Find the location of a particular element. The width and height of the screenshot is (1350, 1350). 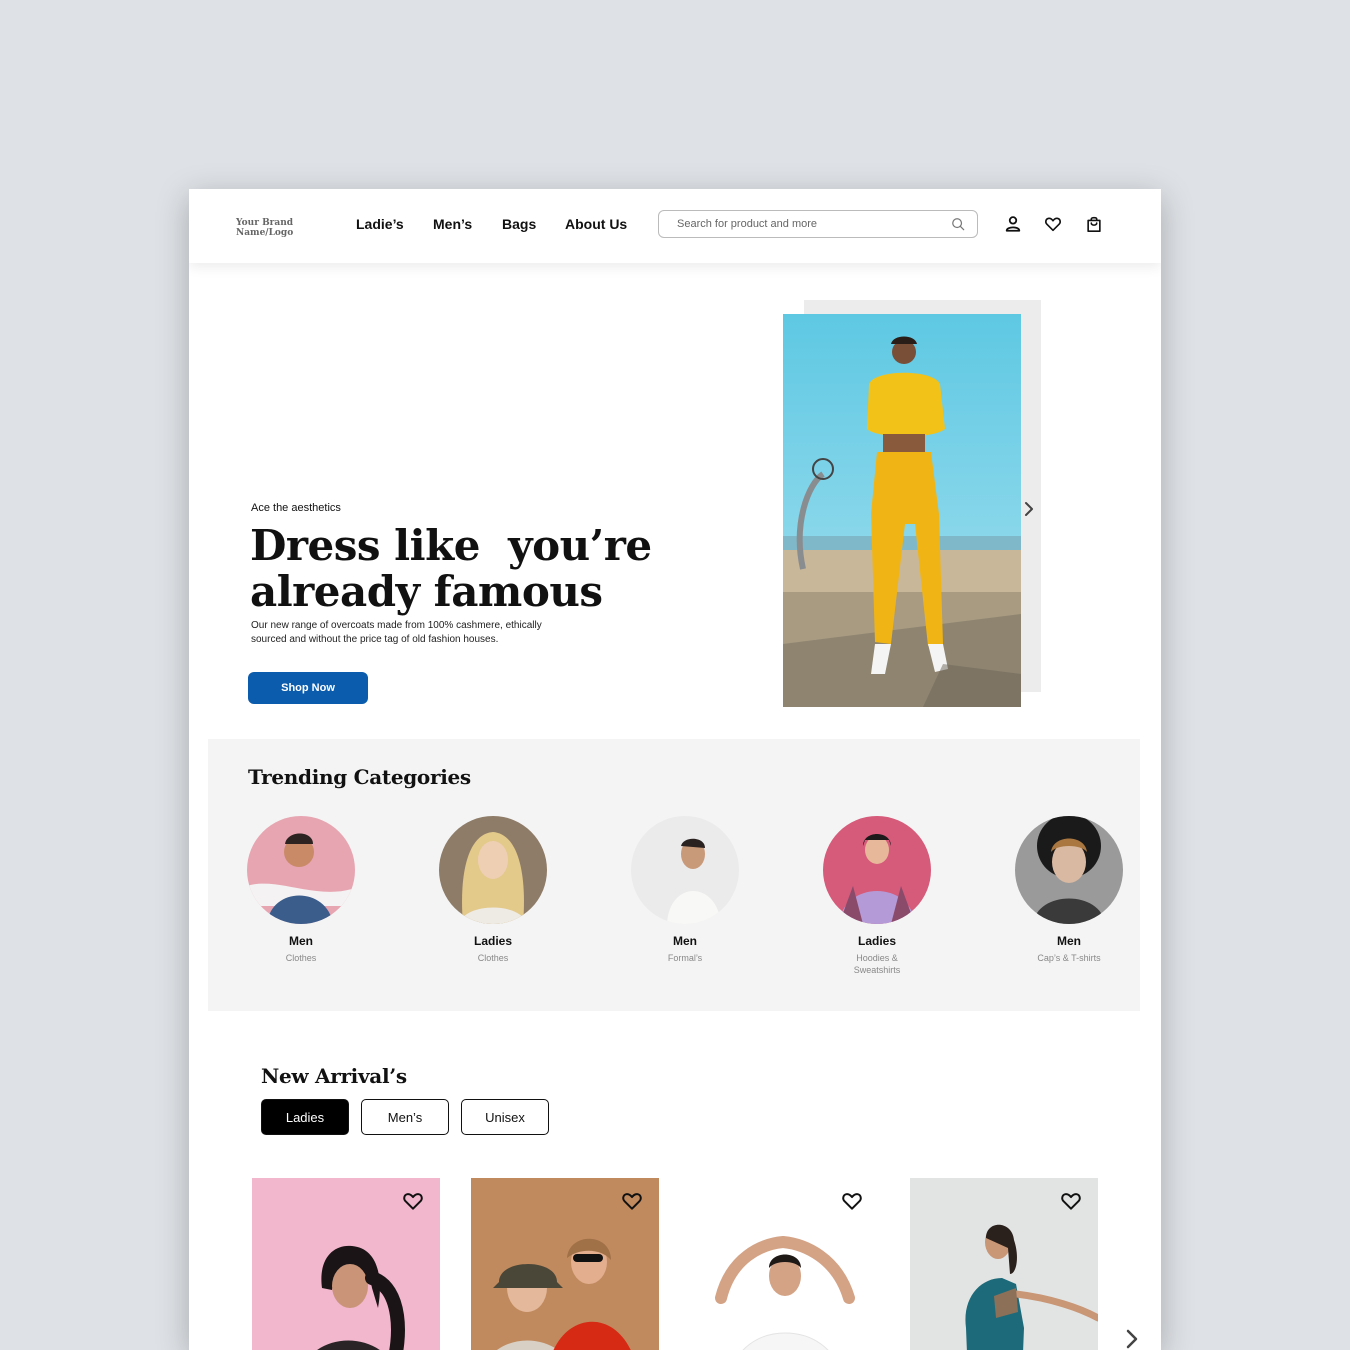

search-input is located at coordinates (807, 224).